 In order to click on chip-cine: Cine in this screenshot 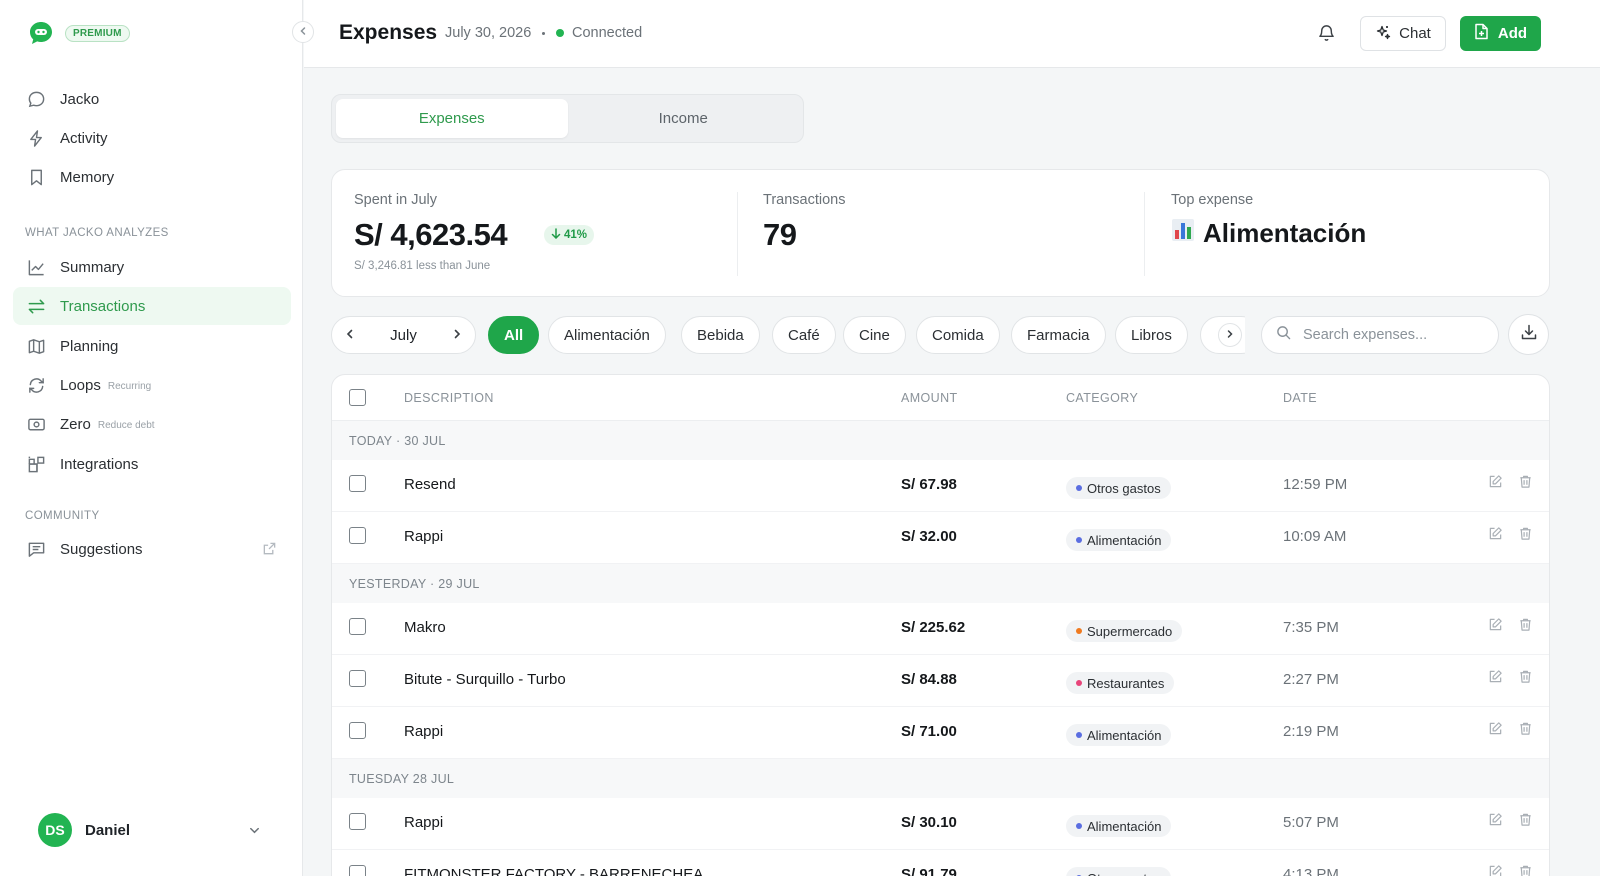, I will do `click(874, 335)`.